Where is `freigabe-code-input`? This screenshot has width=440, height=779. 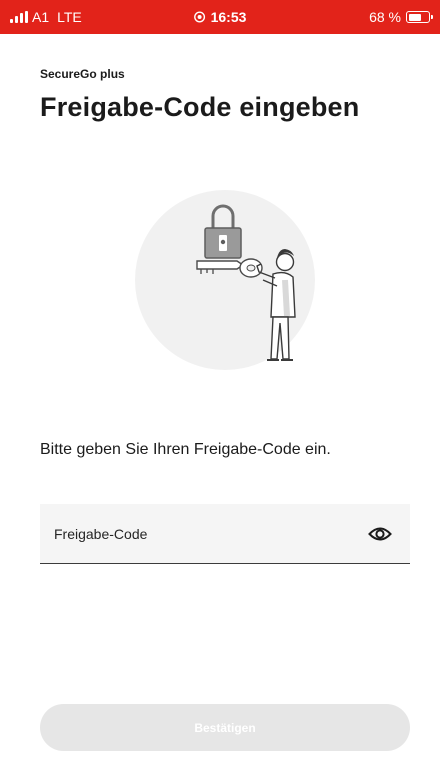 freigabe-code-input is located at coordinates (194, 533).